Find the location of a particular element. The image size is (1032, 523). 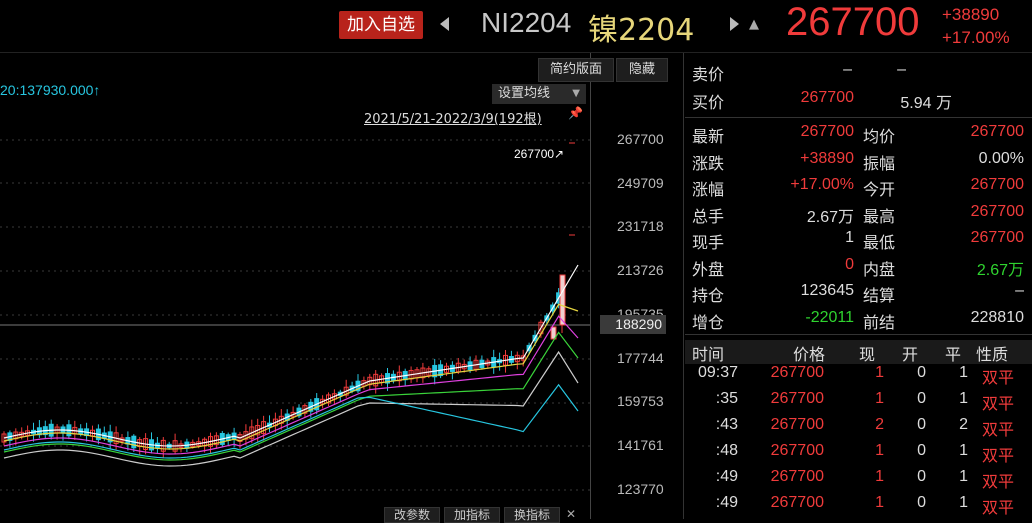

stat-value: 1 is located at coordinates (849, 237).